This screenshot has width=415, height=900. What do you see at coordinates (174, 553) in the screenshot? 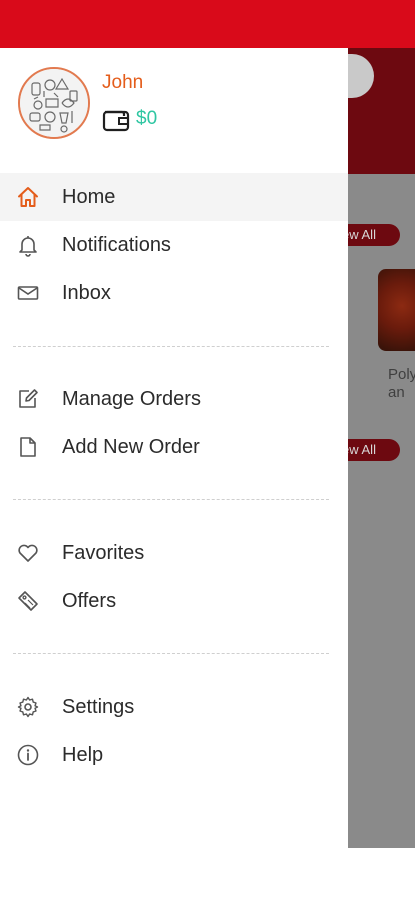
I see `menu-item-favorites: Favorites` at bounding box center [174, 553].